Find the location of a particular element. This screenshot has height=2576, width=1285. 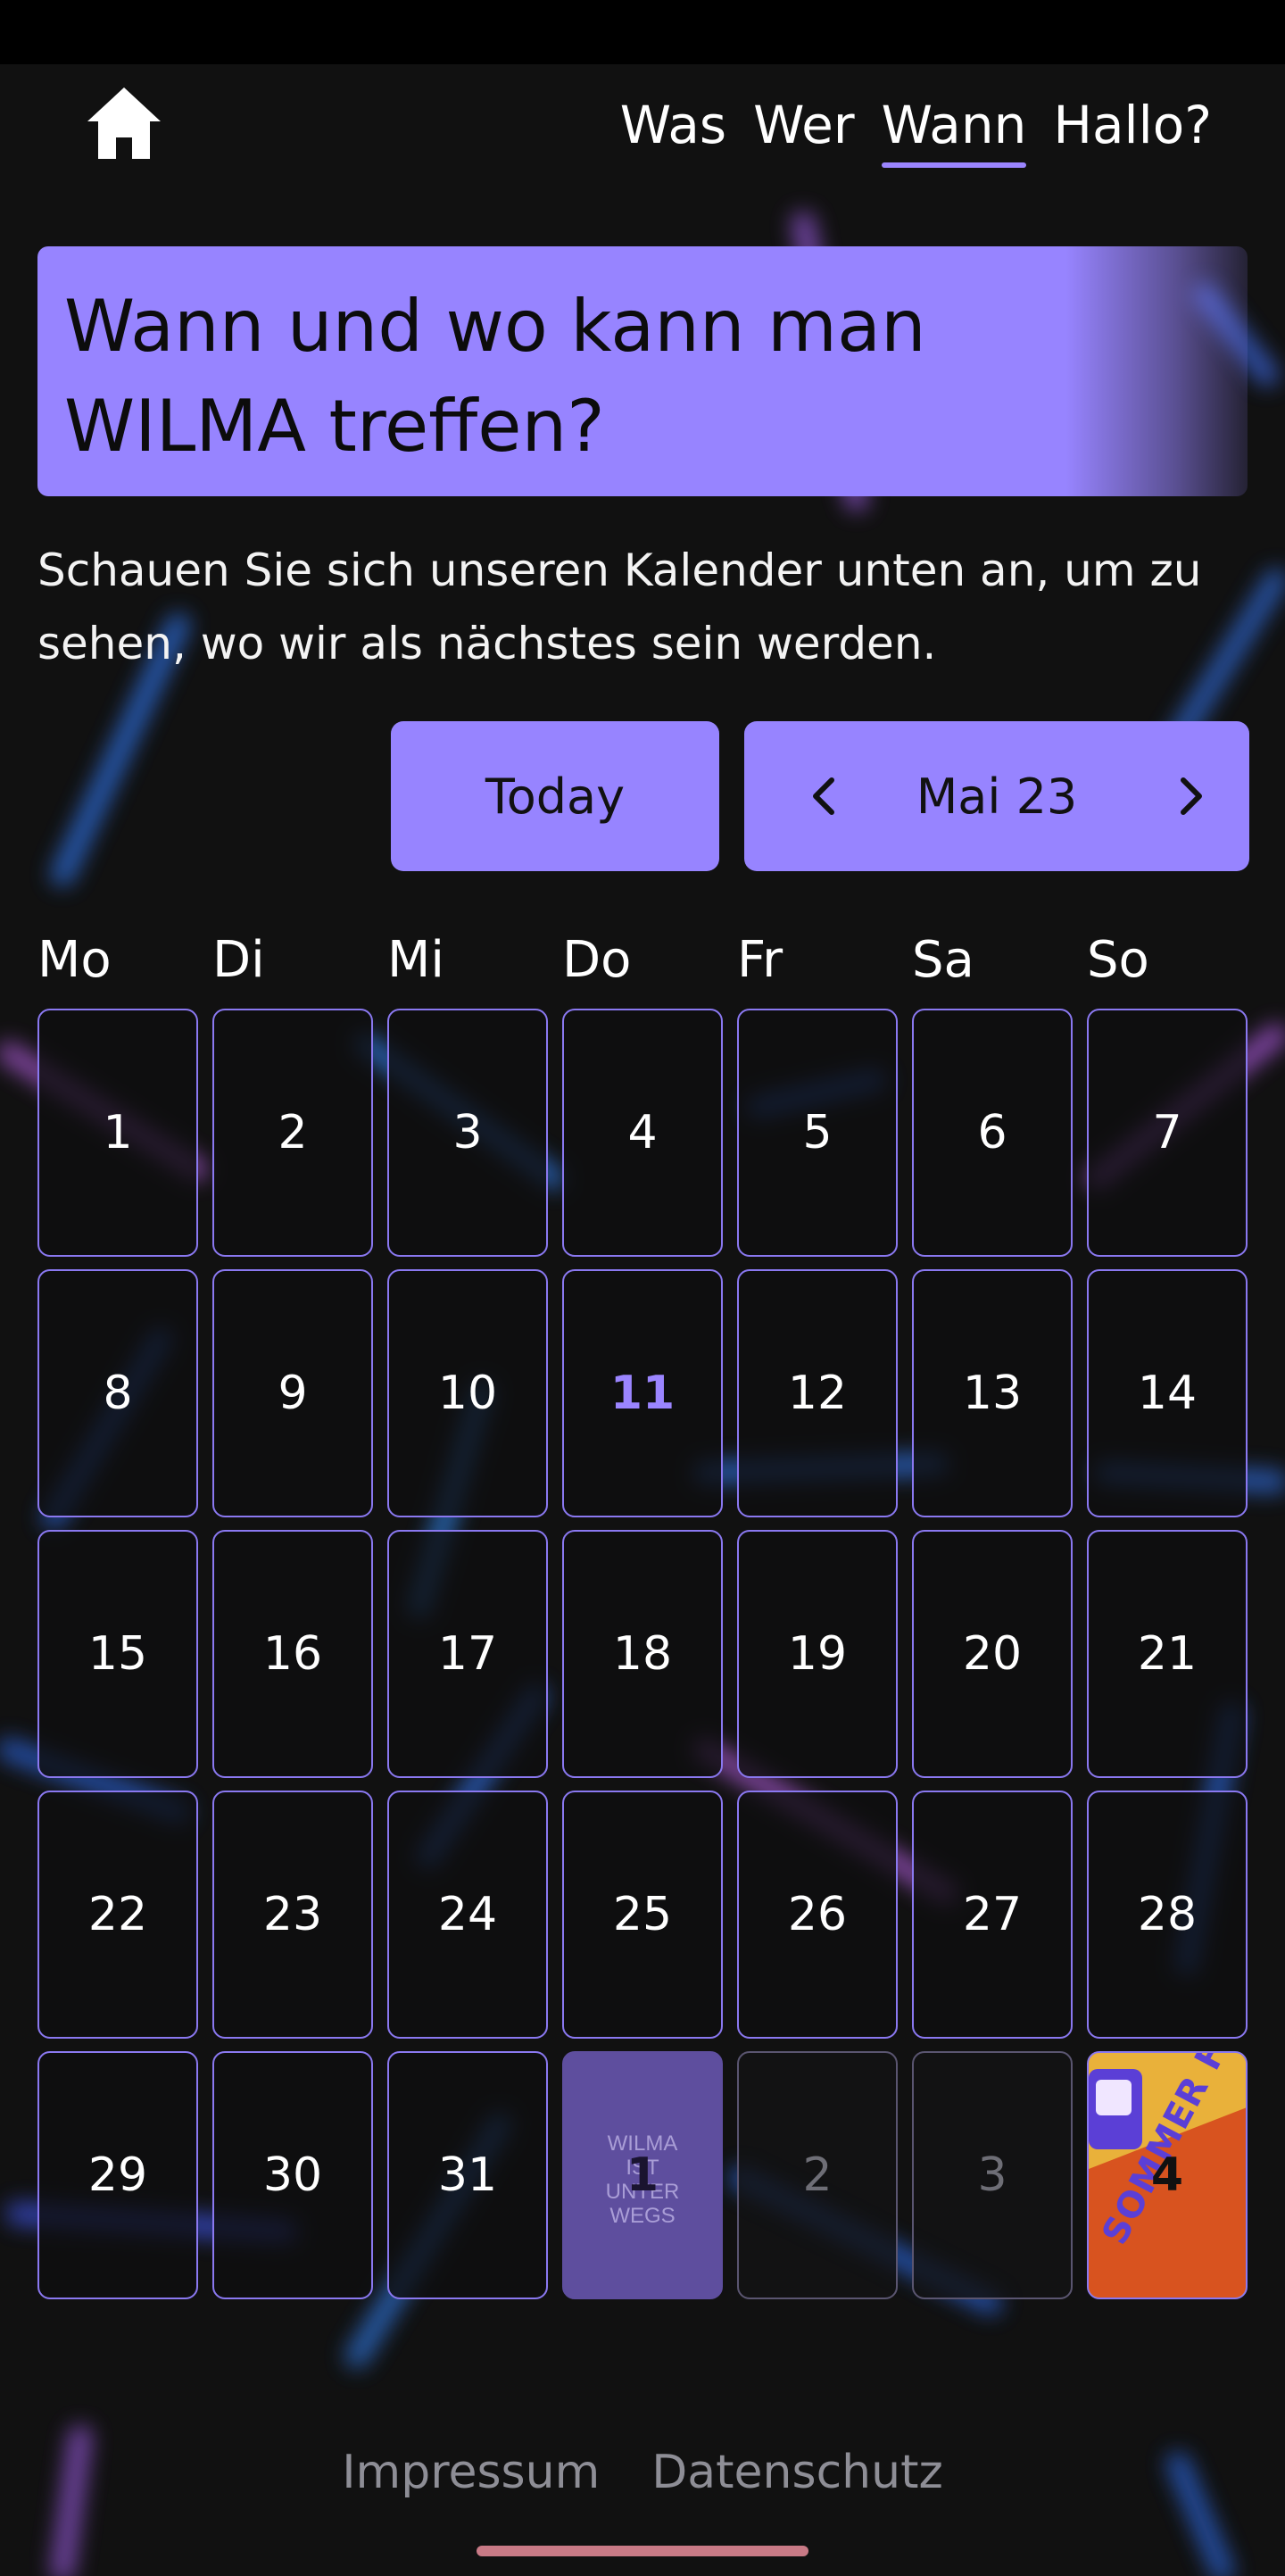

day-number: 25 is located at coordinates (642, 1914).